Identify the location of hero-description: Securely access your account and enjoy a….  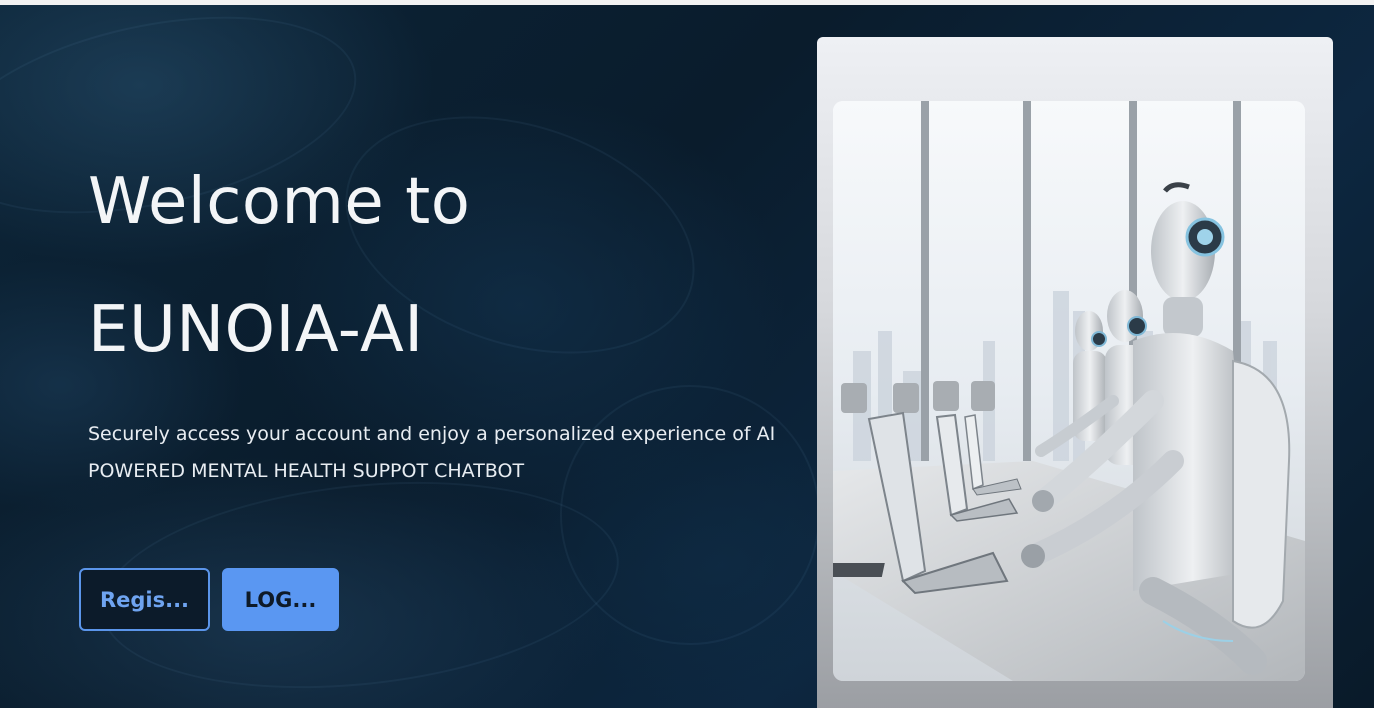
(438, 453).